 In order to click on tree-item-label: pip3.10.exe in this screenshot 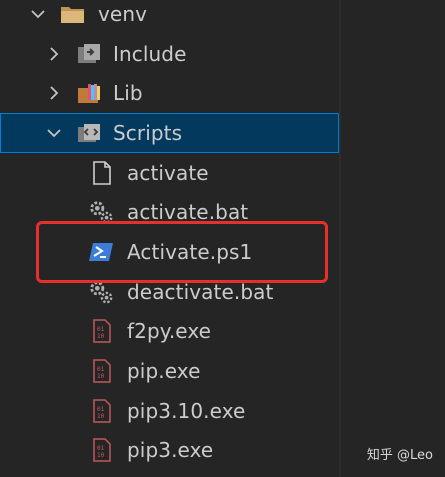, I will do `click(186, 410)`.